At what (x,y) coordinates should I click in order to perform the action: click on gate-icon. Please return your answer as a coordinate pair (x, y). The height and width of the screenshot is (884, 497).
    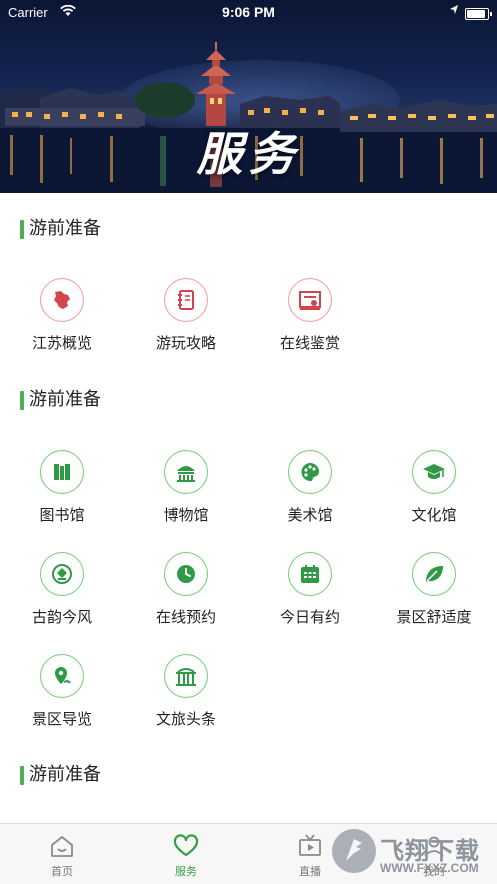
    Looking at the image, I should click on (186, 676).